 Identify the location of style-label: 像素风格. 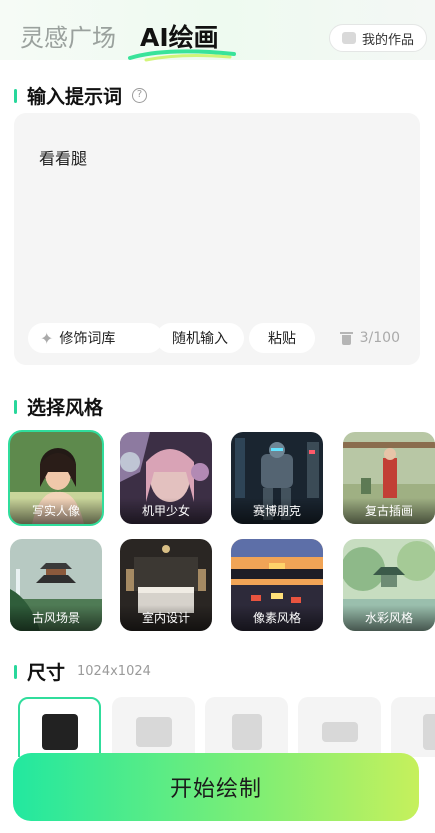
(277, 618).